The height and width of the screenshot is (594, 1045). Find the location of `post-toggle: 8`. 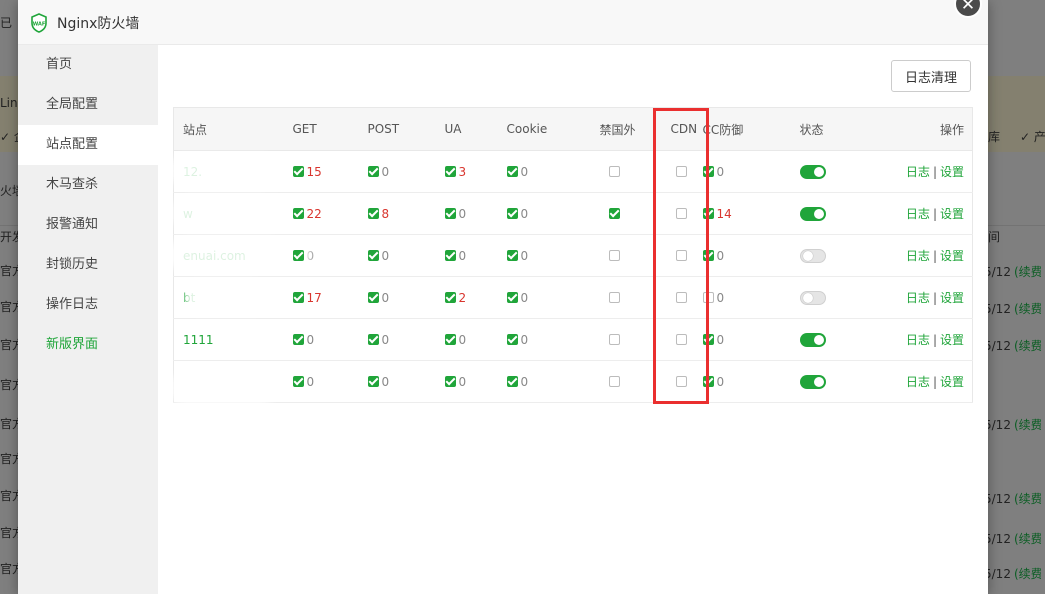

post-toggle: 8 is located at coordinates (378, 214).